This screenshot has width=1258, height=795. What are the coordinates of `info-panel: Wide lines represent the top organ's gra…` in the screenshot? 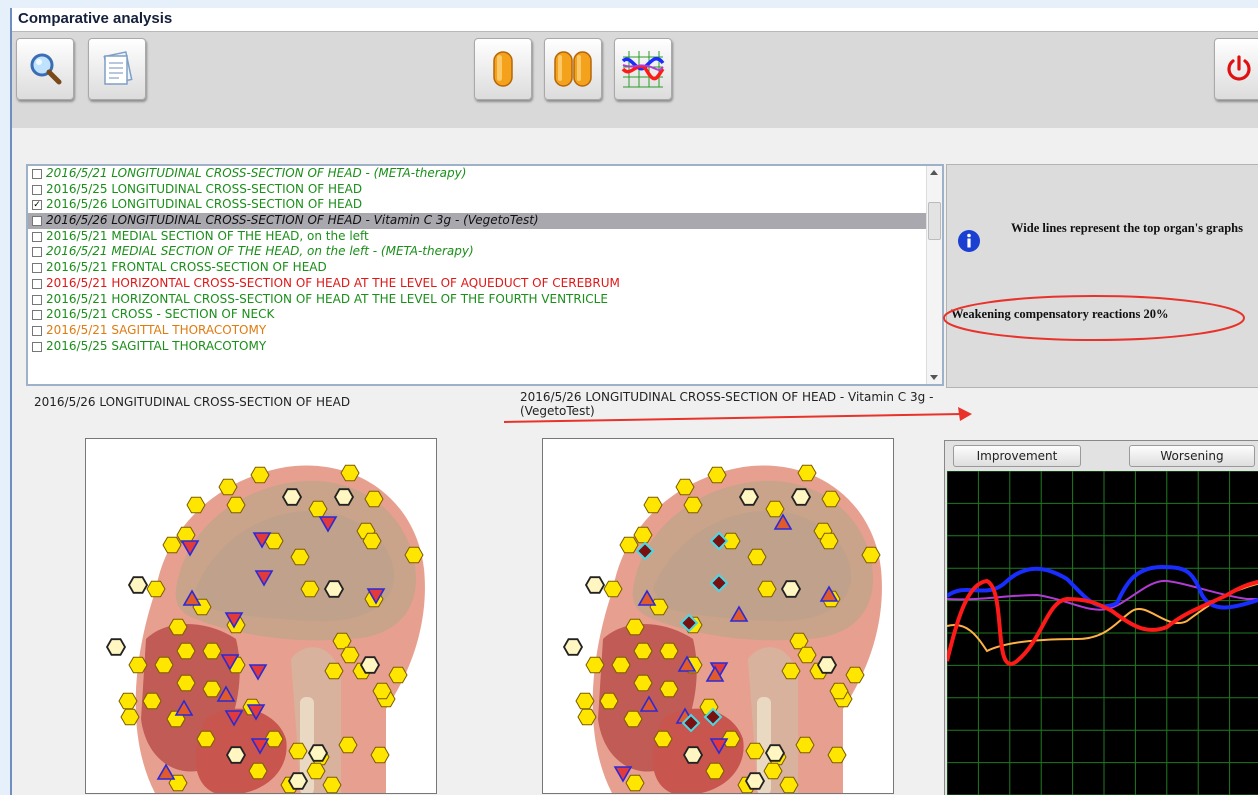 It's located at (1100, 276).